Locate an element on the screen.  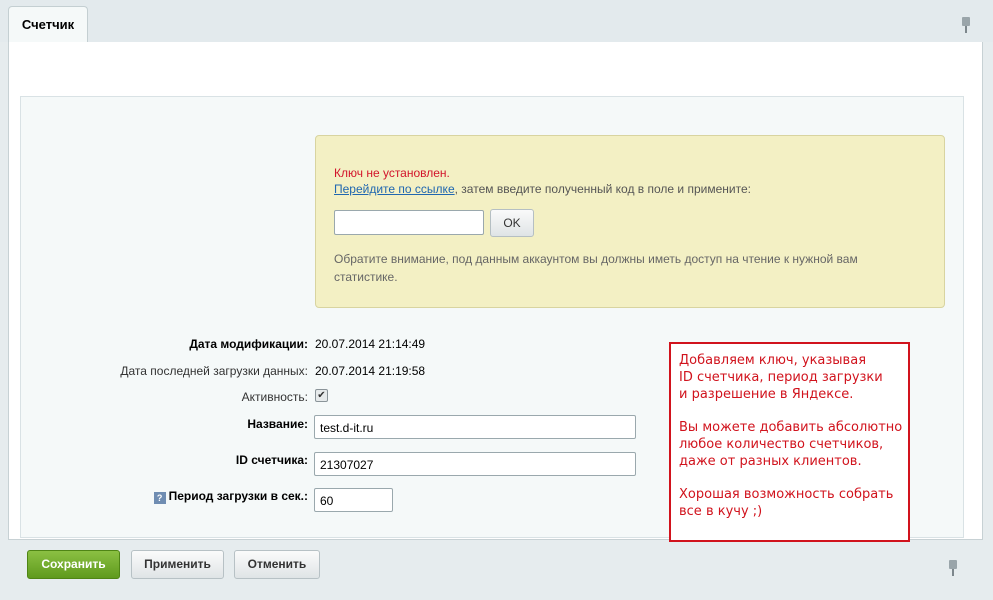
modified-date-value: 20.07.2014 21:14:49 is located at coordinates (370, 344).